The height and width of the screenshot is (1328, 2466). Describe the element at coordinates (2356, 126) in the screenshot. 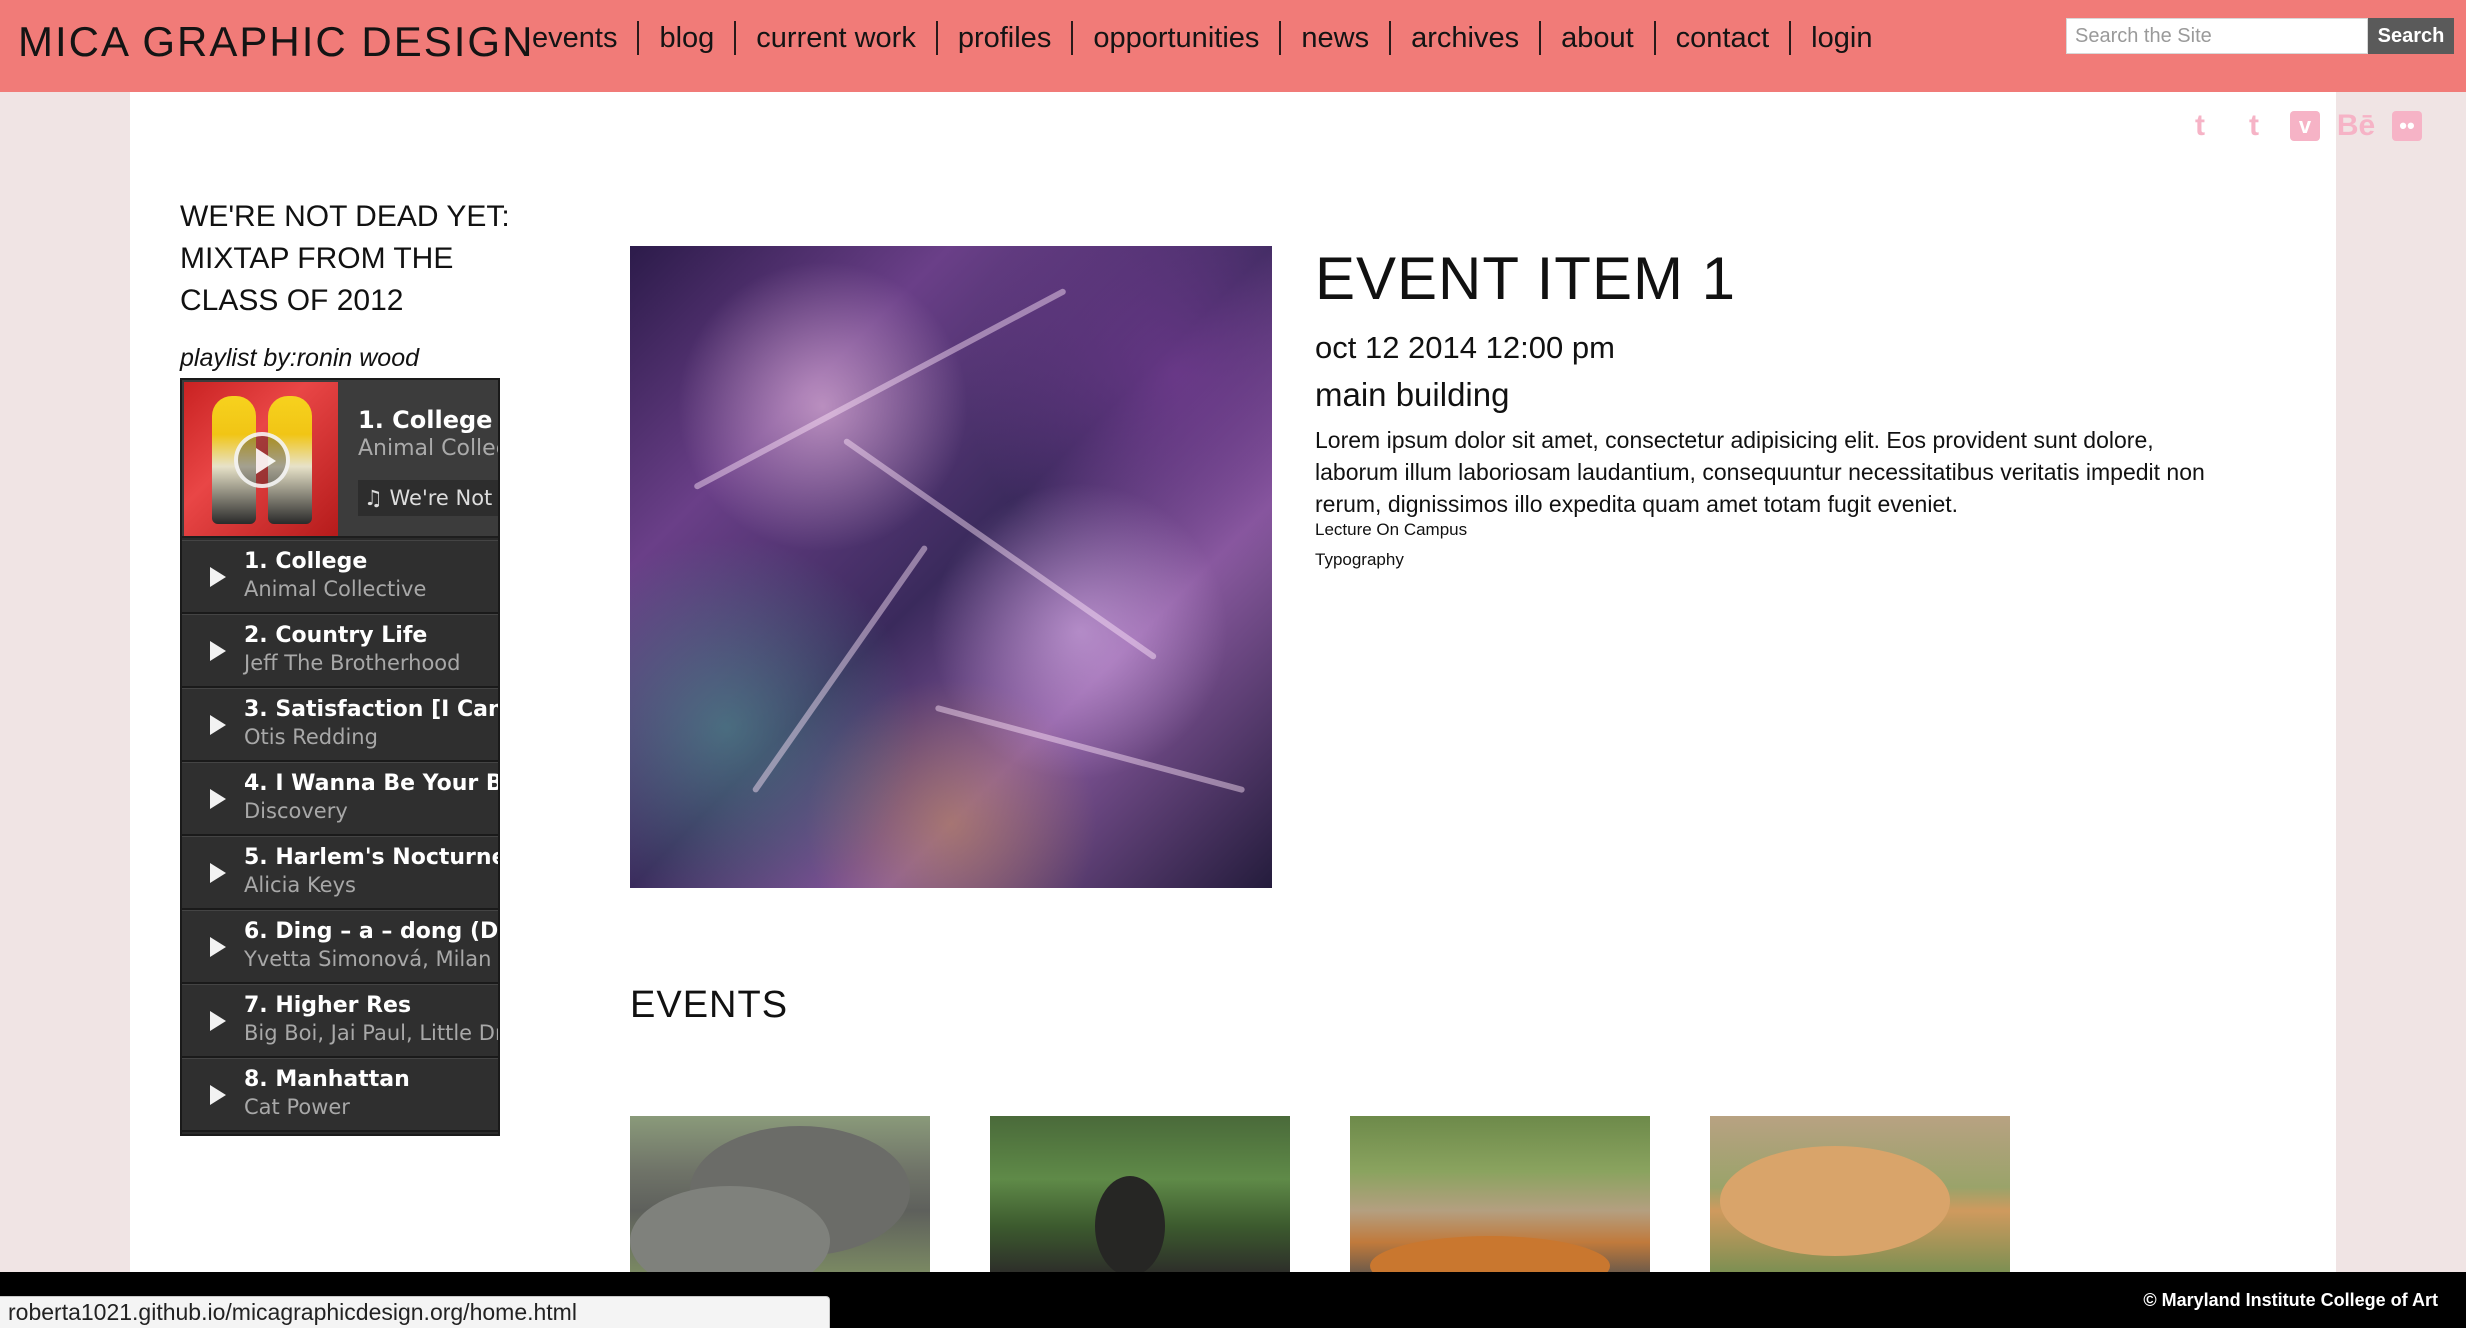

I see `behance-icon: Bē` at that location.